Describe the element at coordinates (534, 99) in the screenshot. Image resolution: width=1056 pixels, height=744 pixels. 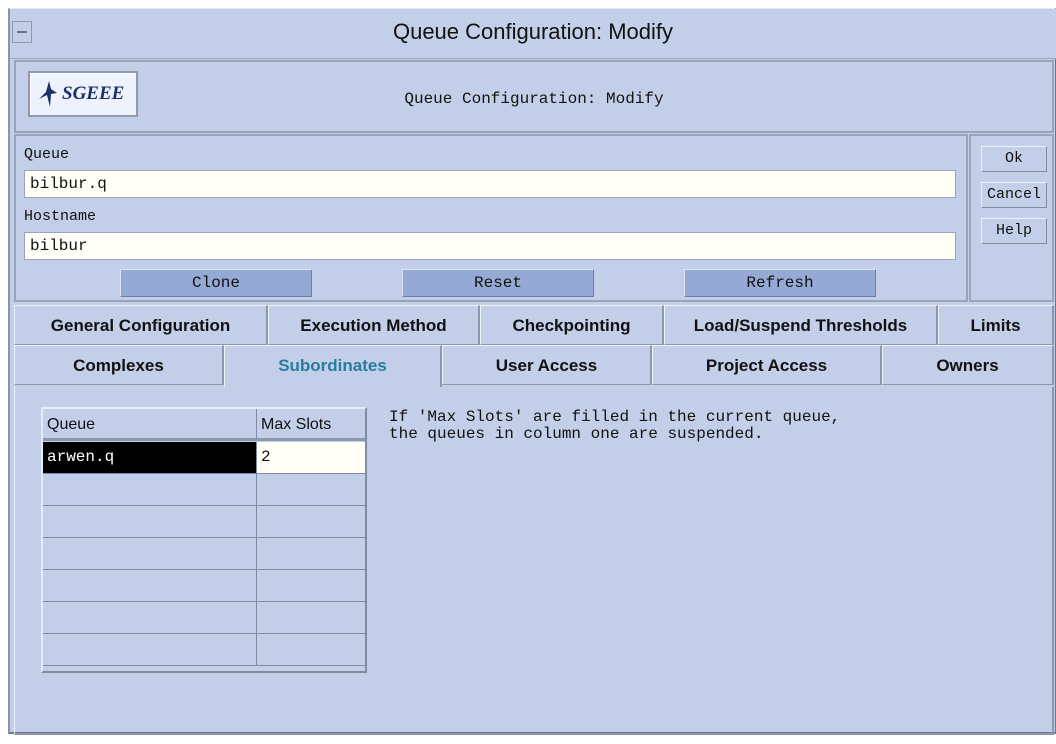
I see `dialog-title: Queue Configuration: Modify` at that location.